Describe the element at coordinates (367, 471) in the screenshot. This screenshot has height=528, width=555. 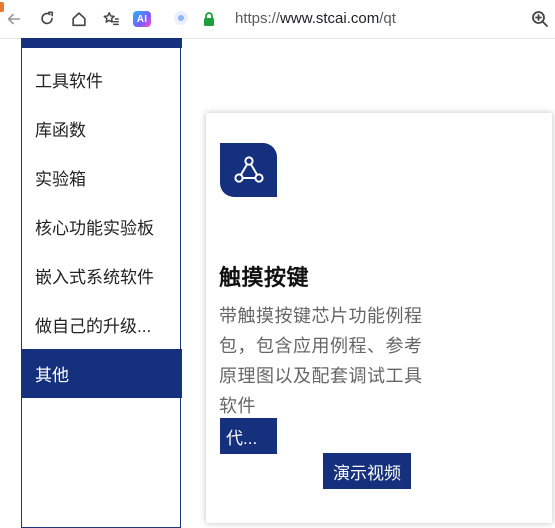
I see `demo-video-button: 演示视频` at that location.